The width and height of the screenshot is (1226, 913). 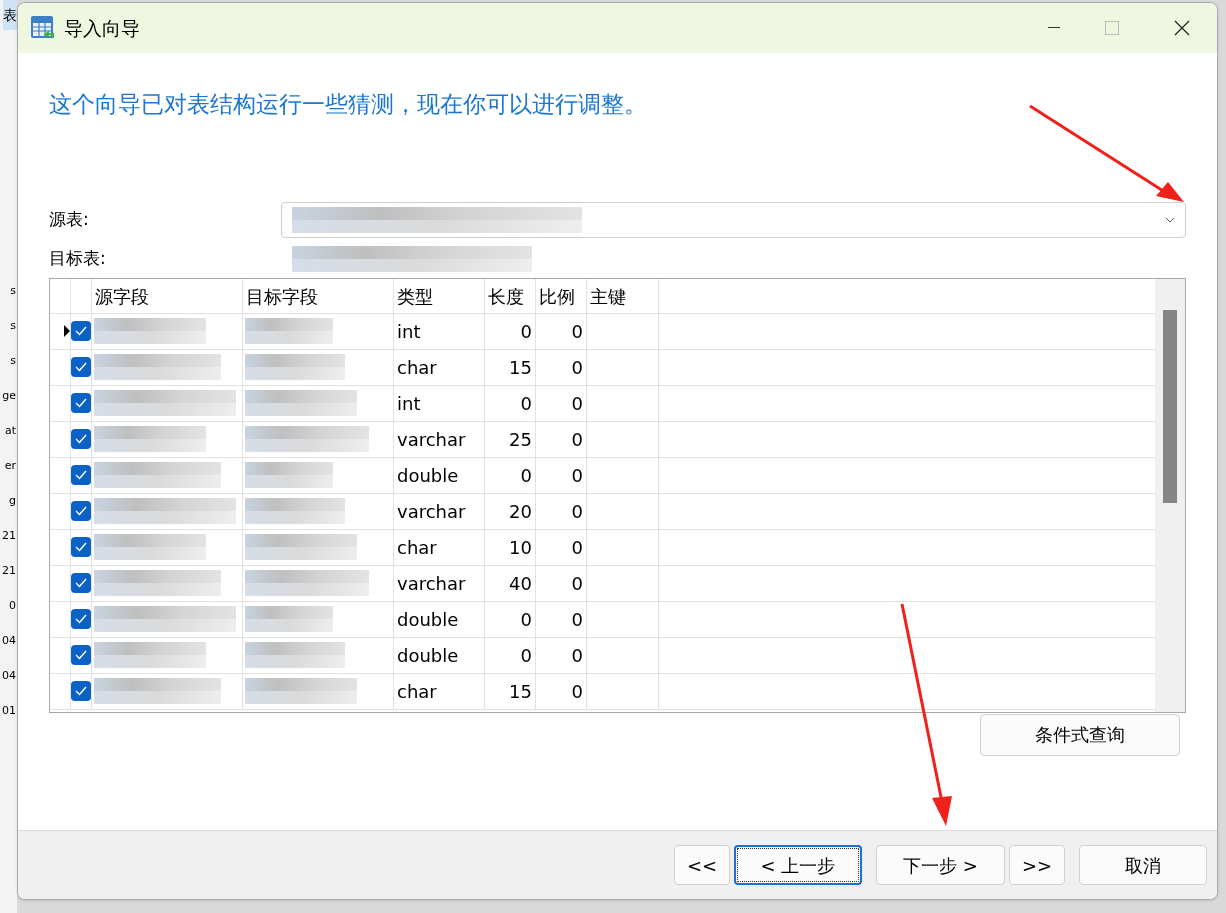 I want to click on background-text: at, so click(x=10, y=431).